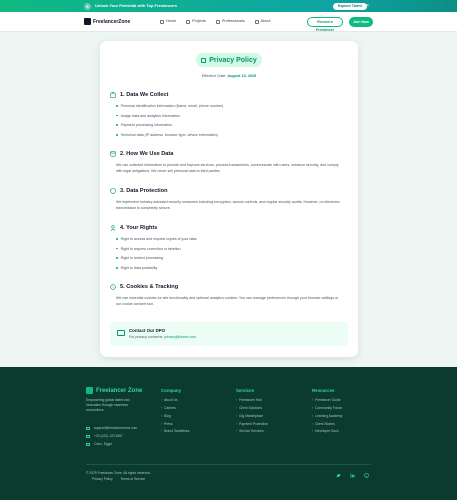 The height and width of the screenshot is (500, 457). I want to click on shield-icon, so click(113, 191).